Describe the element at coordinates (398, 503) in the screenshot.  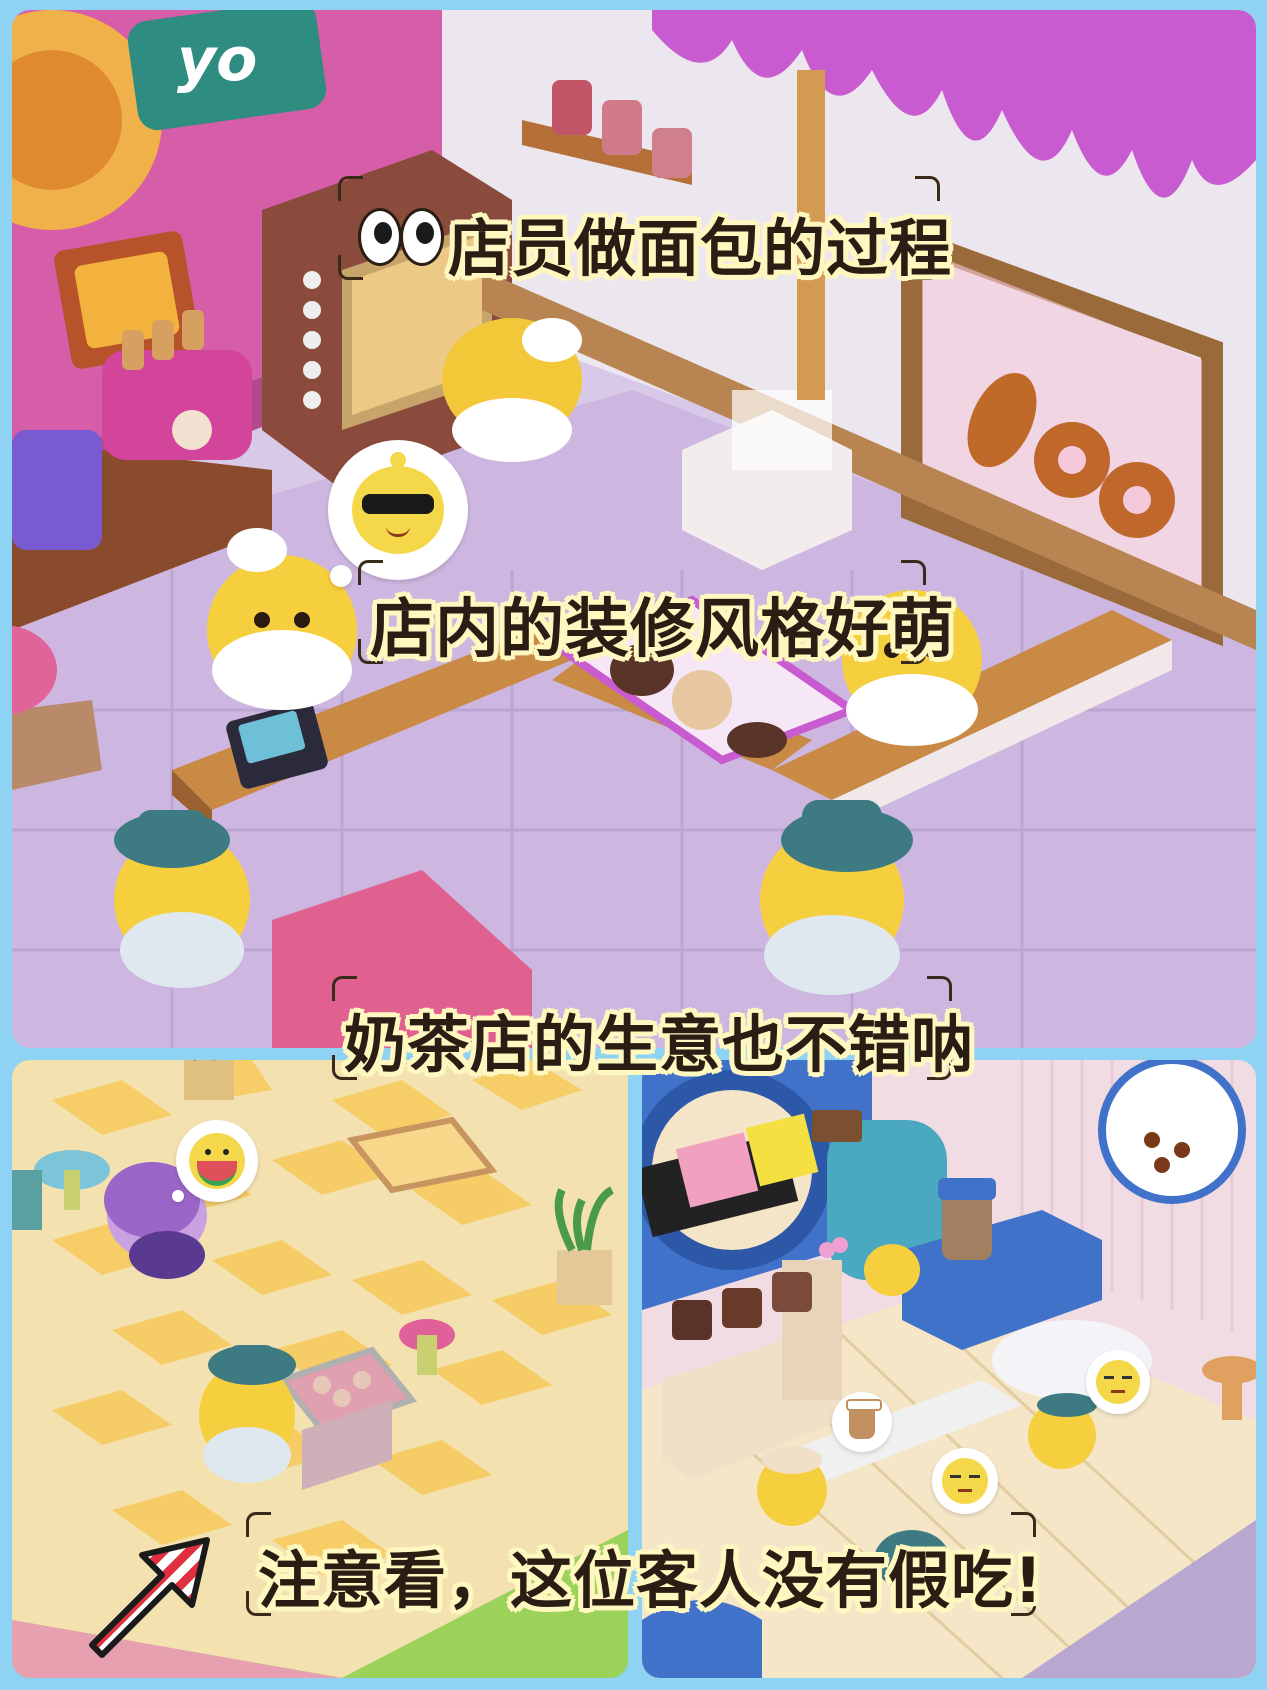
I see `sunglasses-face-icon` at that location.